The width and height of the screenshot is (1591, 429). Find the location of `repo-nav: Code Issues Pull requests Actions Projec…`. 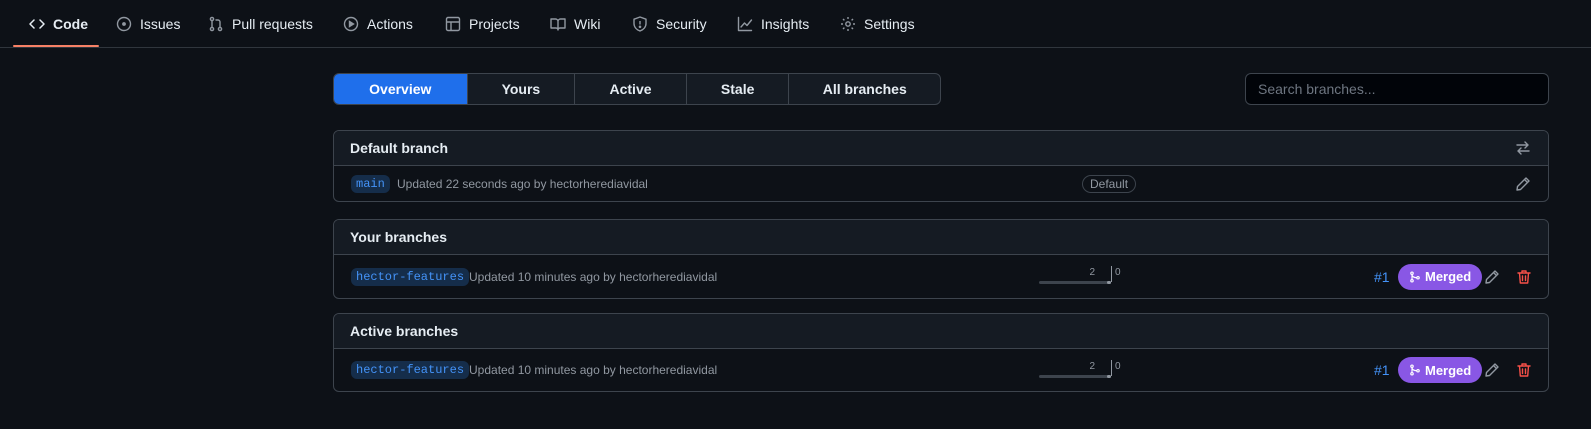

repo-nav: Code Issues Pull requests Actions Projec… is located at coordinates (795, 24).